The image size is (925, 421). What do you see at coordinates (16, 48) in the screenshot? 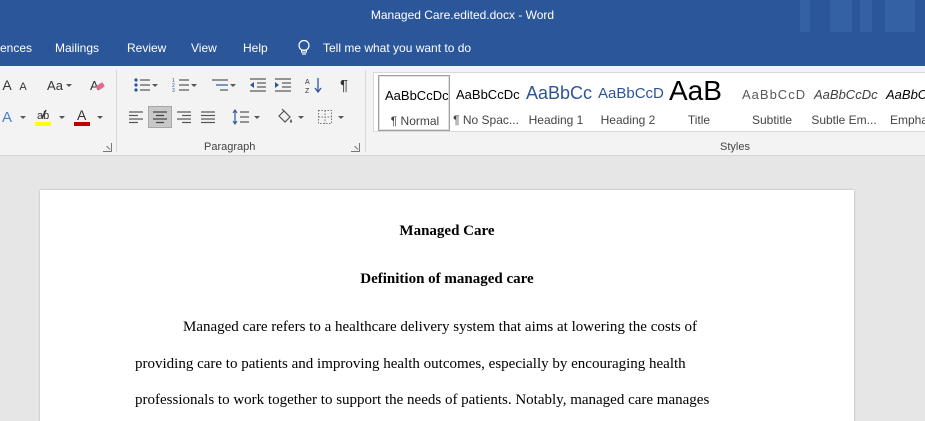
I see `tab-references: ences` at bounding box center [16, 48].